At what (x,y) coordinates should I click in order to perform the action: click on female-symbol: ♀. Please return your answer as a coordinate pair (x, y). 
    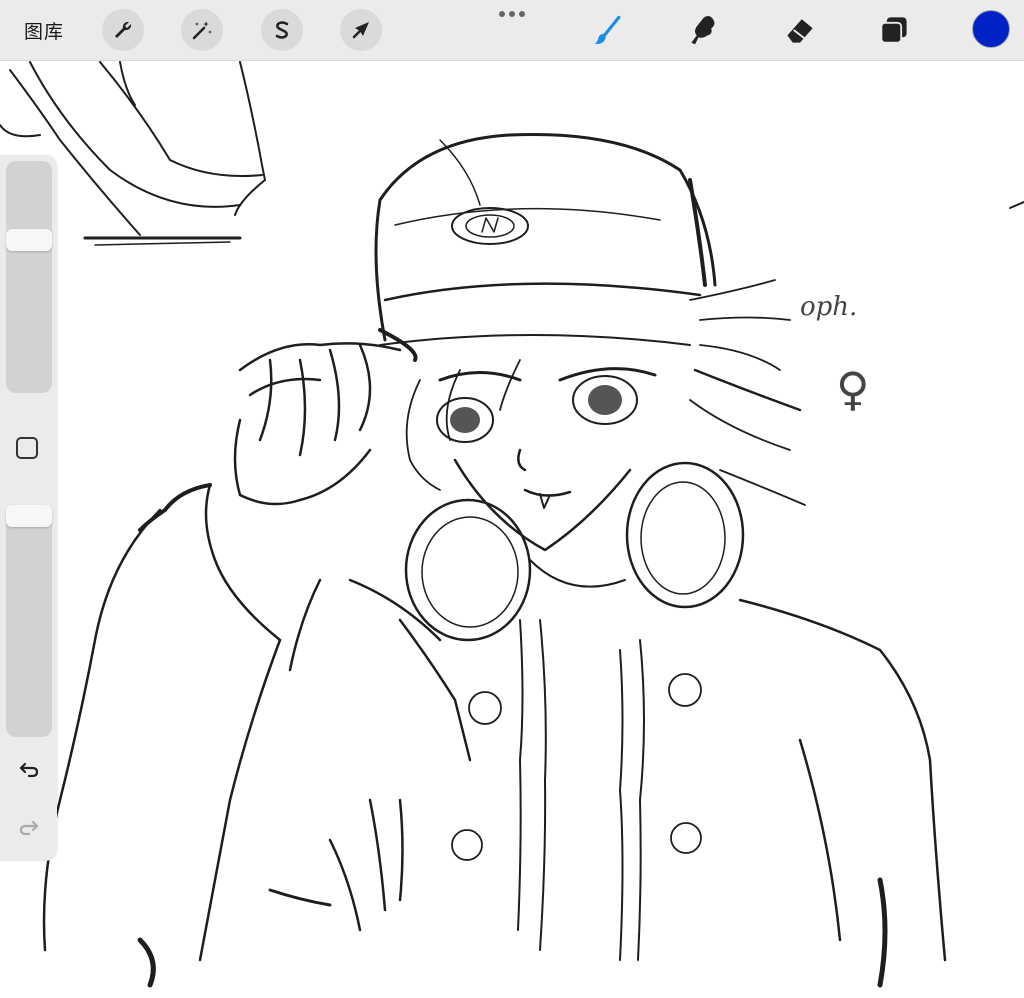
    Looking at the image, I should click on (853, 389).